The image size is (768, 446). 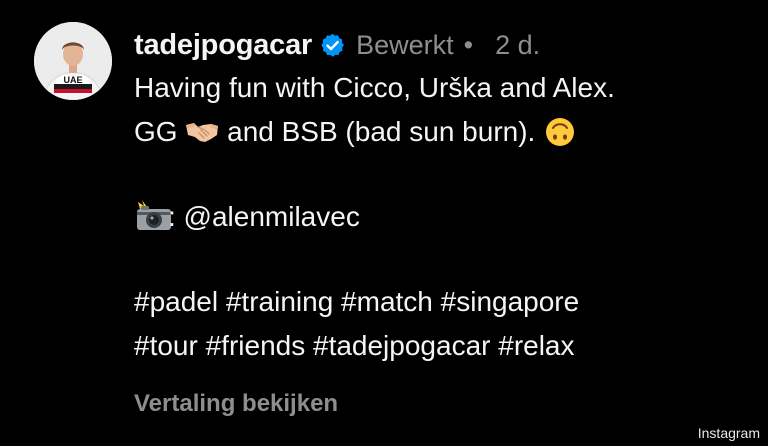 What do you see at coordinates (152, 215) in the screenshot?
I see `camera-with-flash-emoji` at bounding box center [152, 215].